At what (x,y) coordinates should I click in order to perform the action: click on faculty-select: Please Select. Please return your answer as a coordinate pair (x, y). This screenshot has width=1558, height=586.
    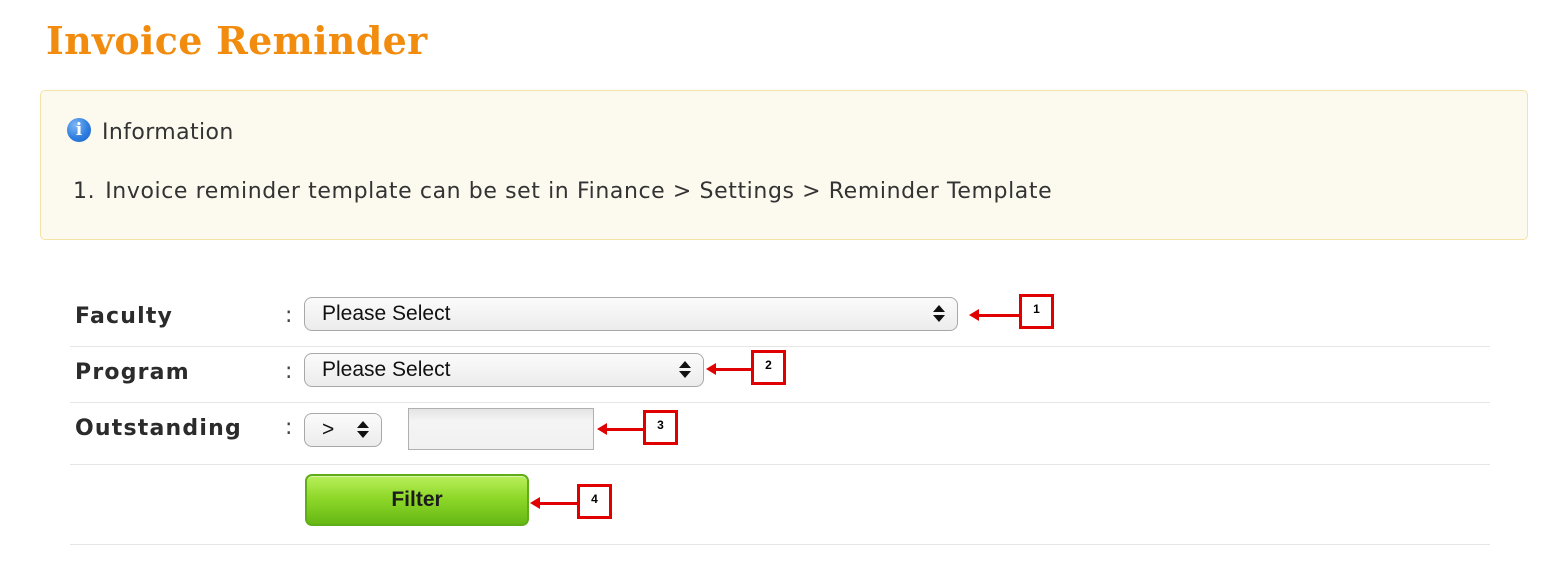
    Looking at the image, I should click on (631, 314).